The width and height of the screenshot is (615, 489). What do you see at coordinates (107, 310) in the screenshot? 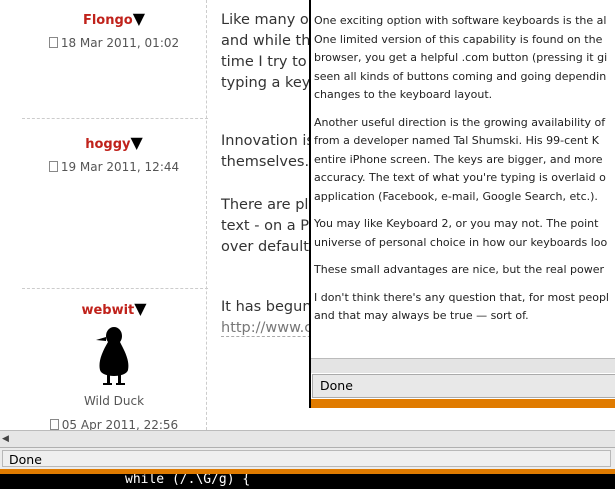
I see `author-link: webwit` at bounding box center [107, 310].